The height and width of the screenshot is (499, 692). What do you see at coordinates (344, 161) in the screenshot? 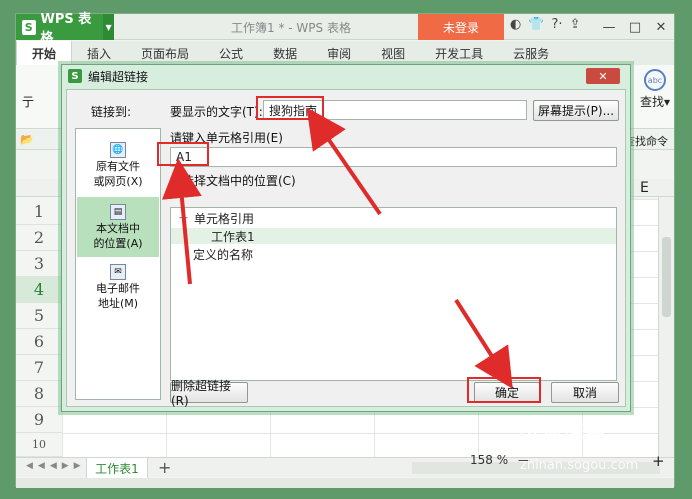
I see `arrow-to-display-text` at bounding box center [344, 161].